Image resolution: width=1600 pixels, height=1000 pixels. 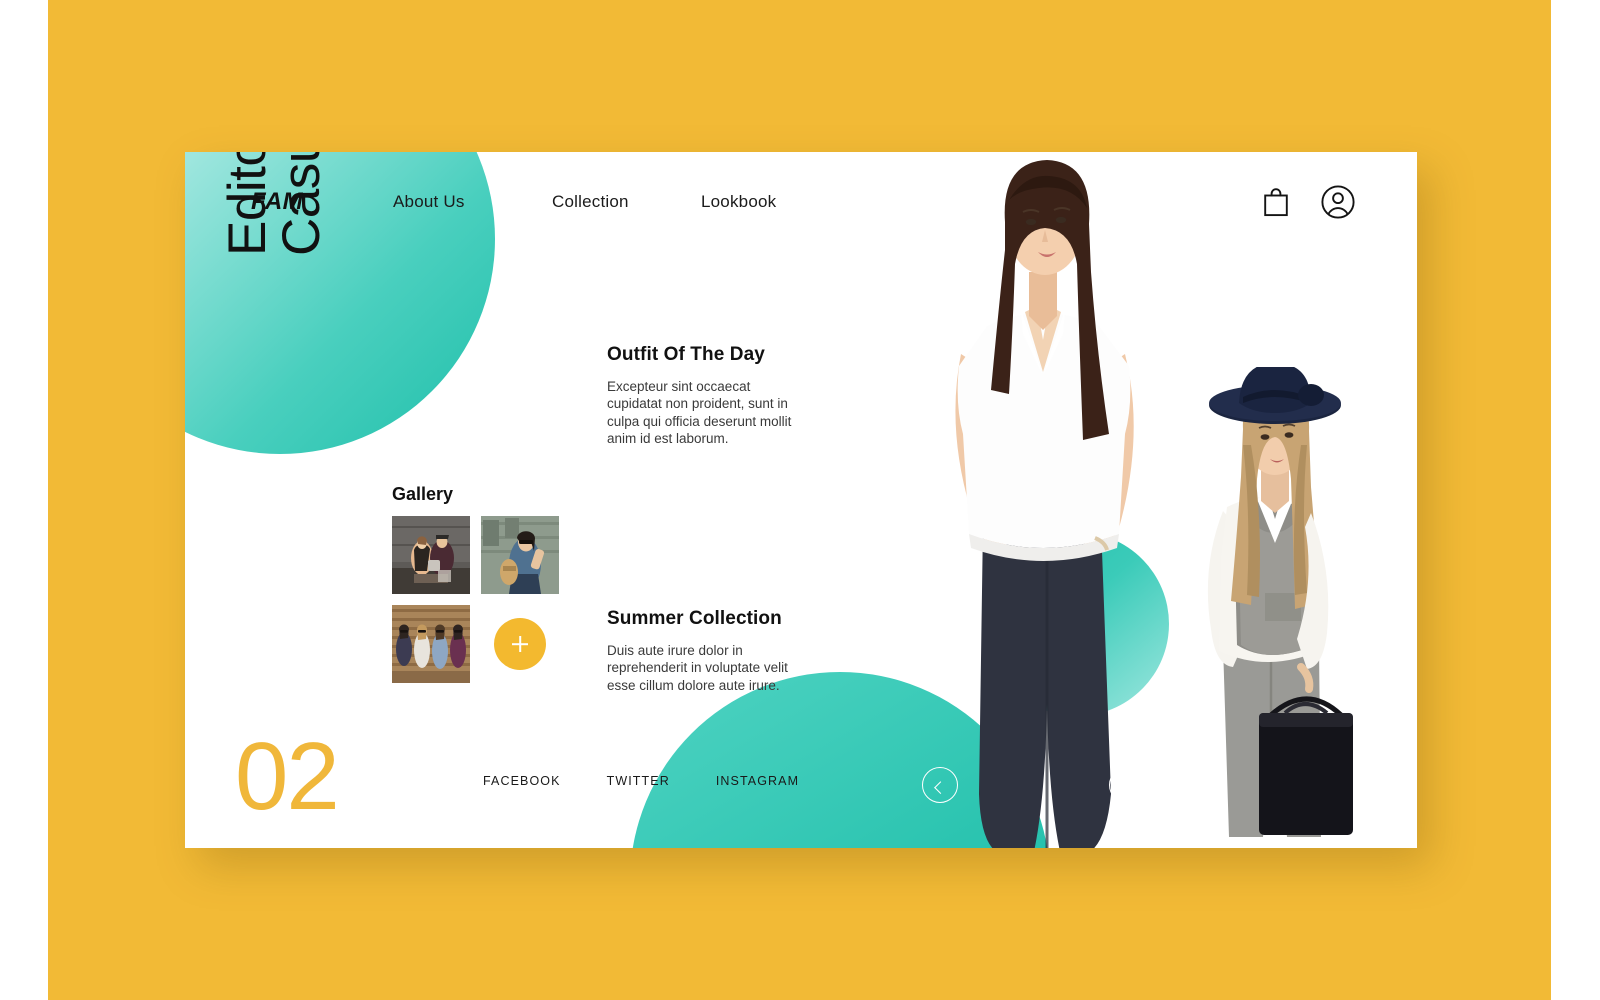 I want to click on gallery-add-button, so click(x=520, y=644).